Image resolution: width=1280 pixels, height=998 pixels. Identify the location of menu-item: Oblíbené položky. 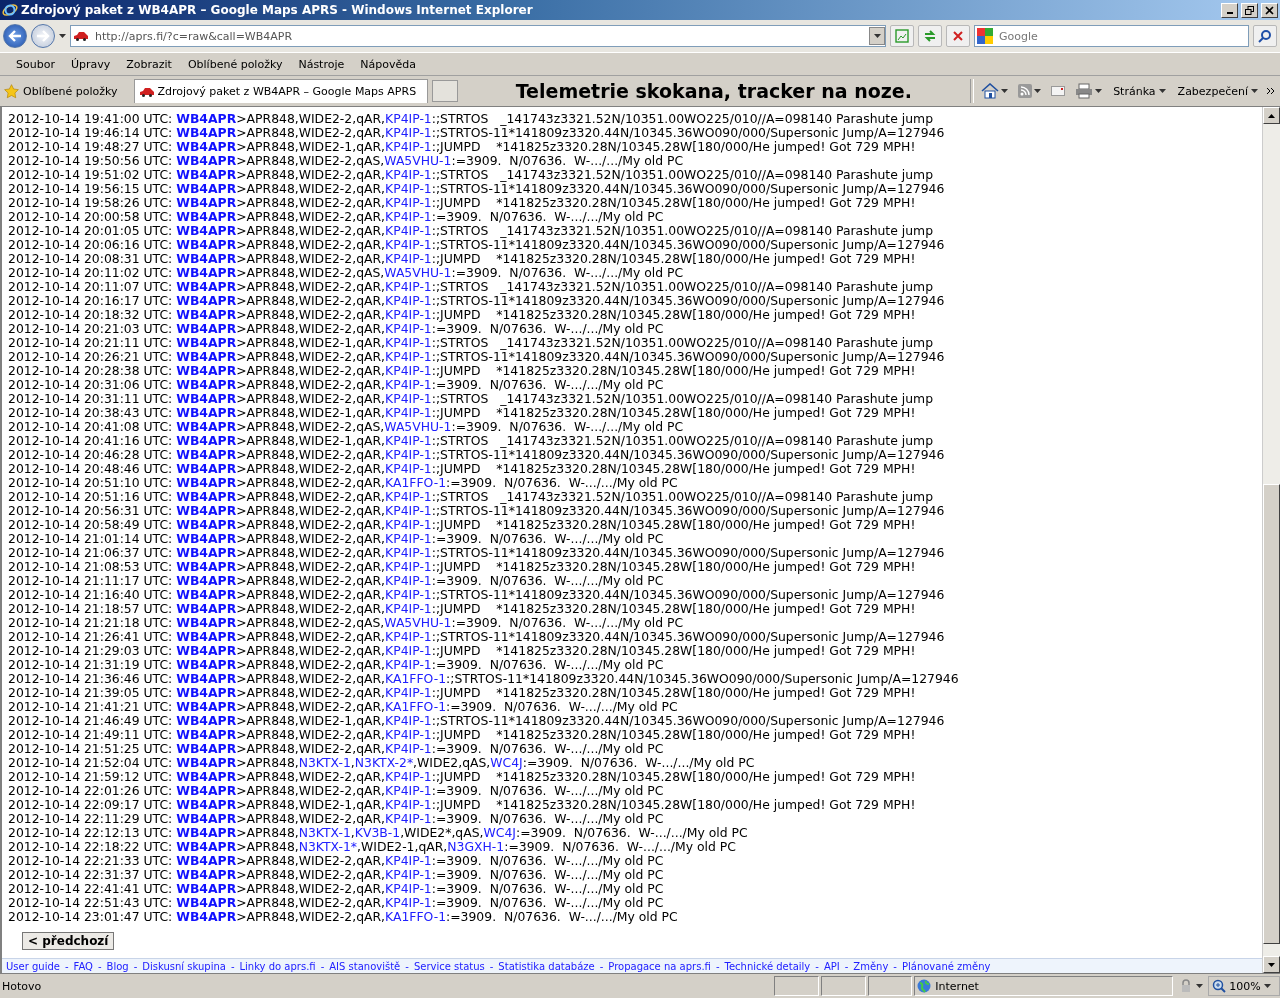
(235, 64).